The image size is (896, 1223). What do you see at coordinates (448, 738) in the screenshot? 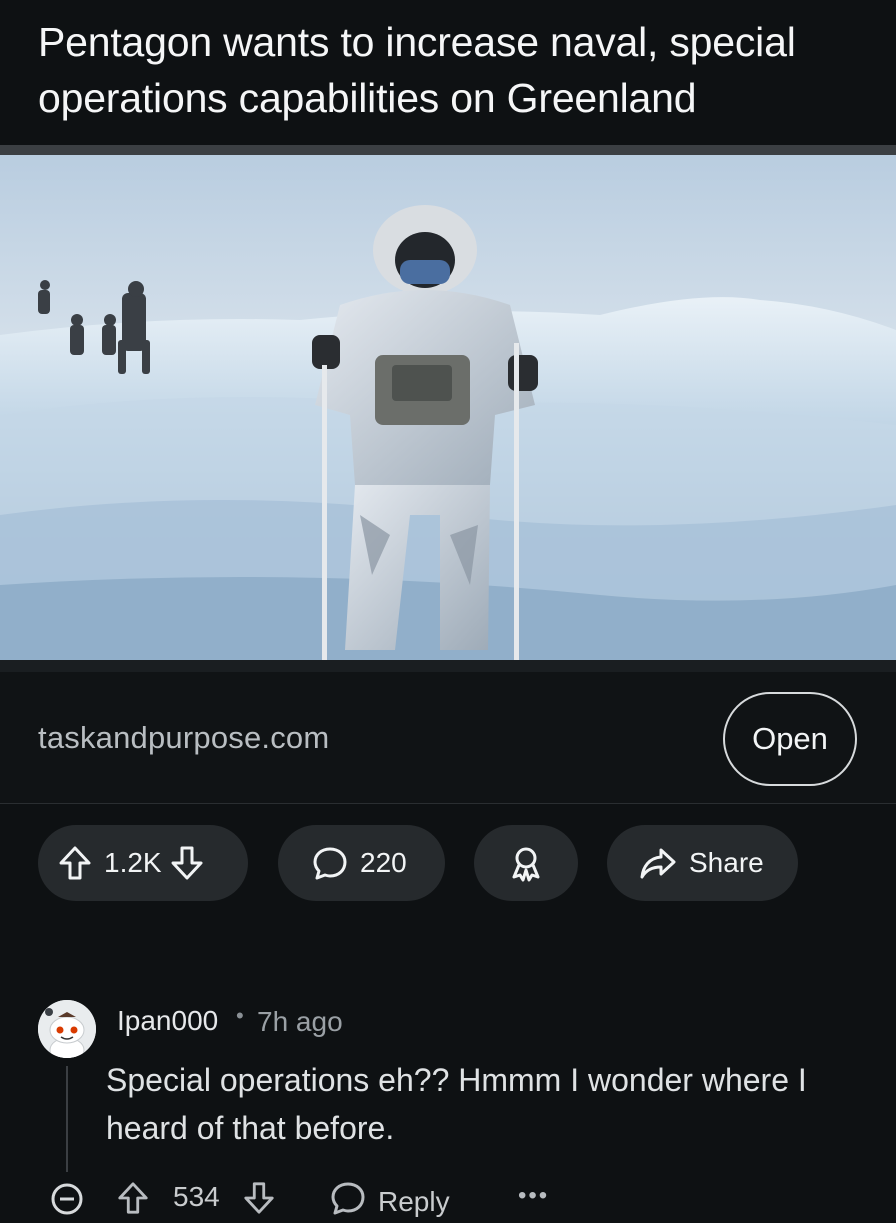
I see `link-preview: taskandpurpose.com Open` at bounding box center [448, 738].